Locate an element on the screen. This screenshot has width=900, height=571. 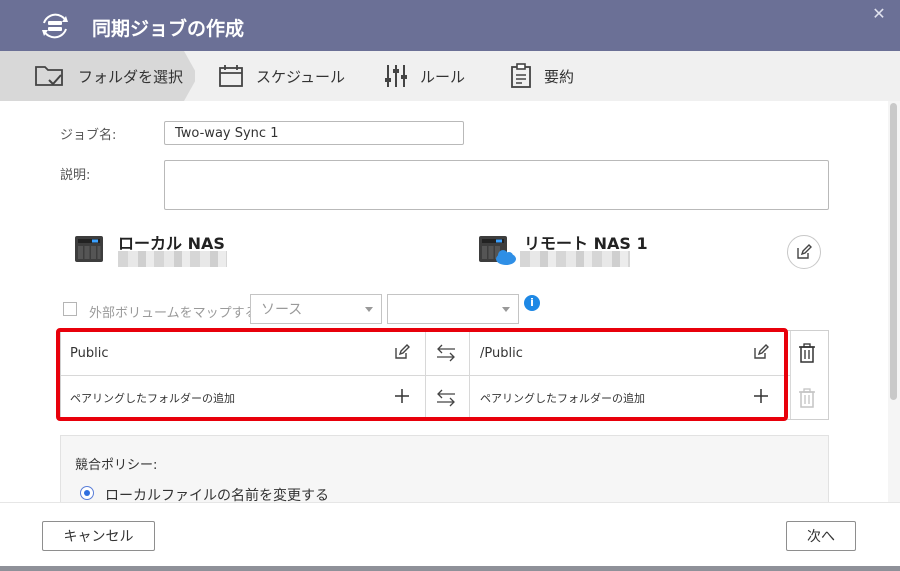
sync-job-icon is located at coordinates (55, 26).